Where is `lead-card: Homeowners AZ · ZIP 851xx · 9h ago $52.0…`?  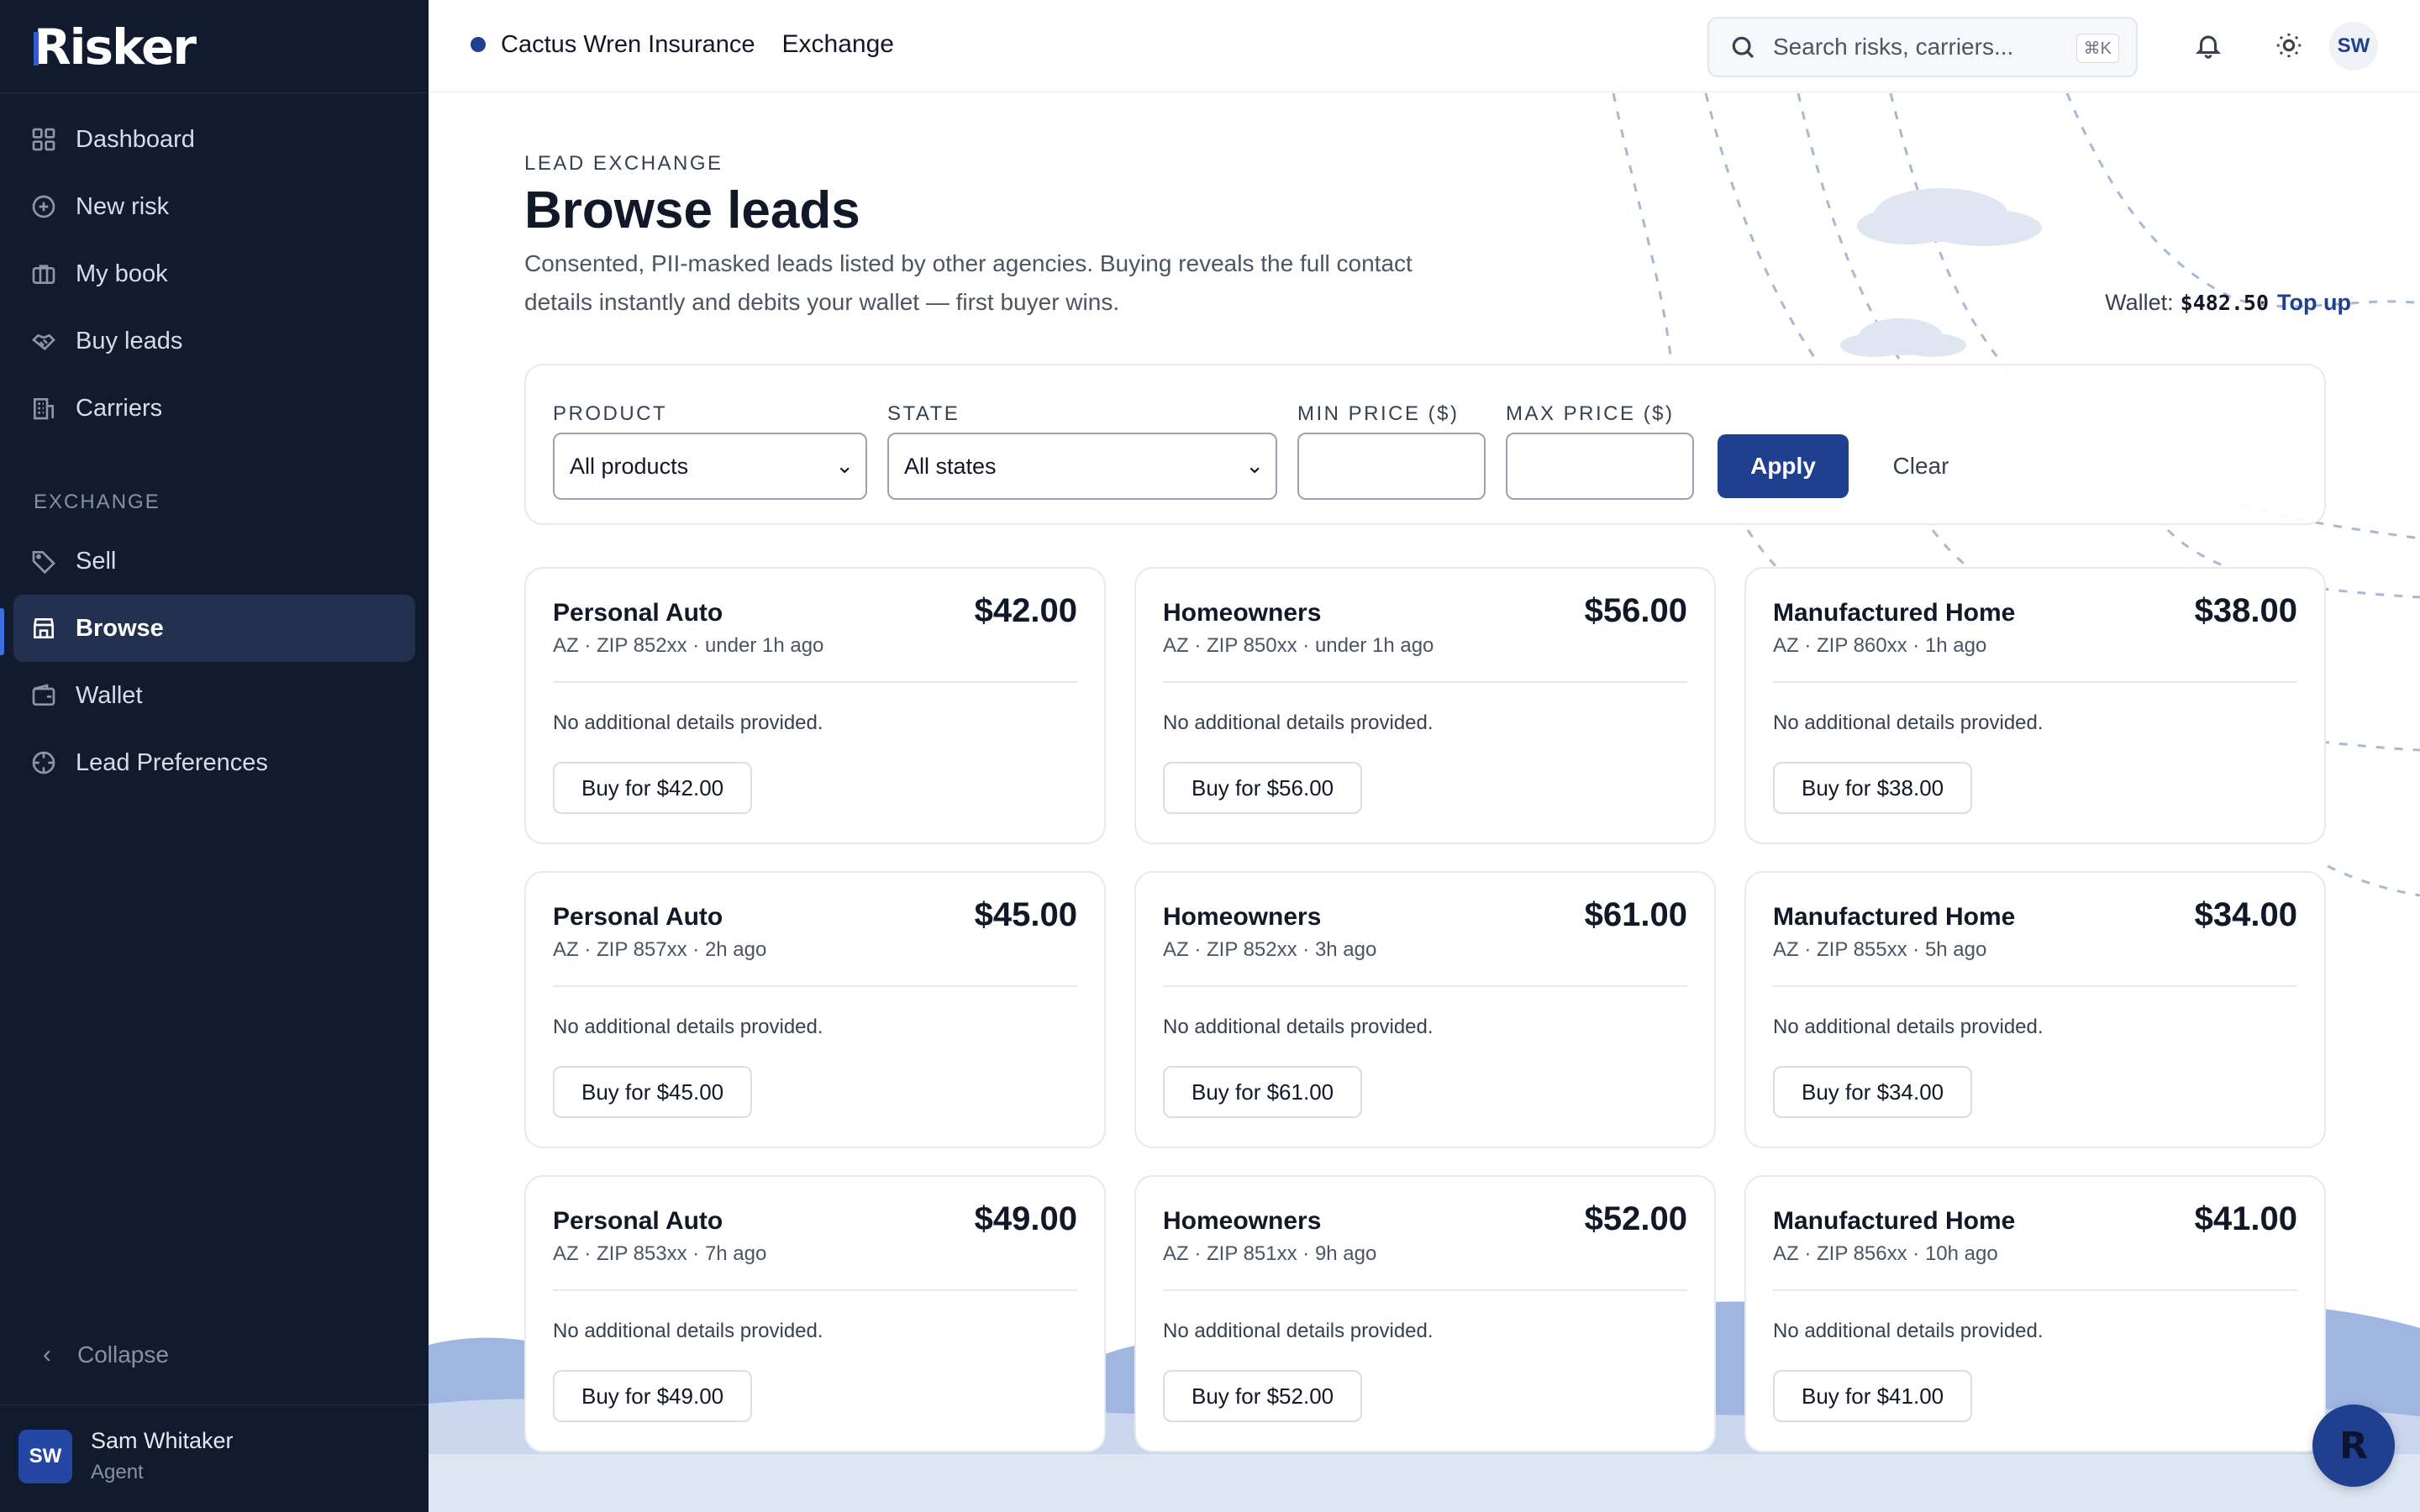
lead-card: Homeowners AZ · ZIP 851xx · 9h ago $52.0… is located at coordinates (1425, 1313).